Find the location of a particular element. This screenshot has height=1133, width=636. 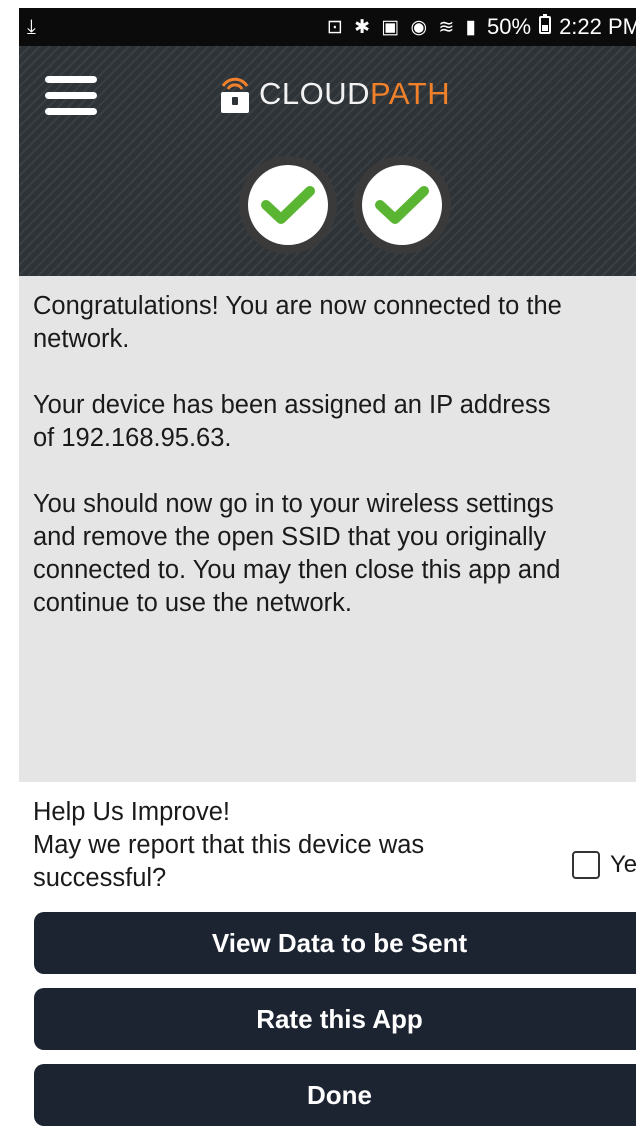

status-right: ⊡ ✱ ▣ ◉ ≋ ▮ 50% 2:22 PM is located at coordinates (481, 27).